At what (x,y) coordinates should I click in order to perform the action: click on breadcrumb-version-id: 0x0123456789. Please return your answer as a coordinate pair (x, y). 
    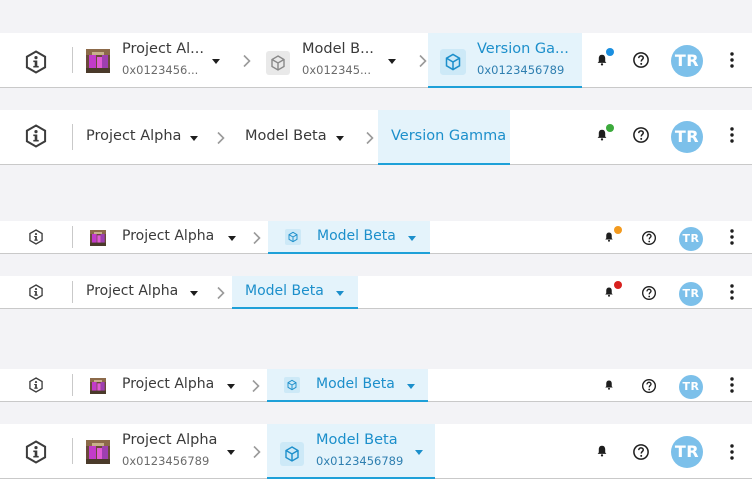
    Looking at the image, I should click on (521, 70).